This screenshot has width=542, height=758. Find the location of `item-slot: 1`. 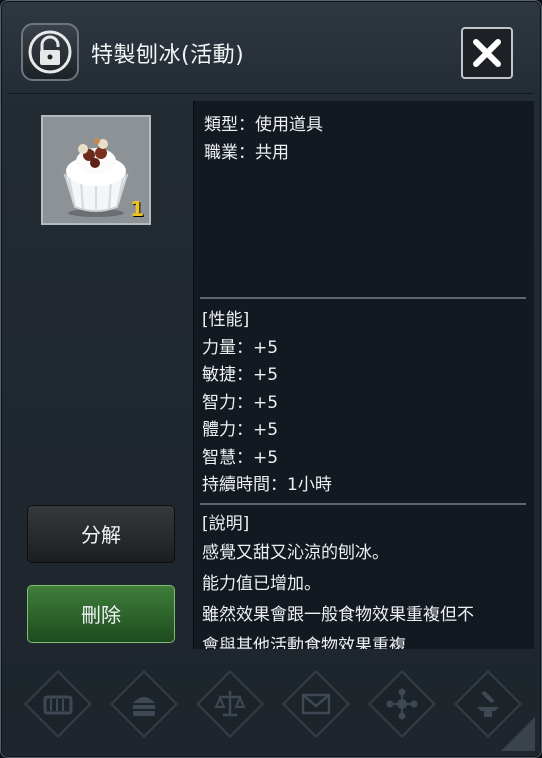

item-slot: 1 is located at coordinates (96, 170).